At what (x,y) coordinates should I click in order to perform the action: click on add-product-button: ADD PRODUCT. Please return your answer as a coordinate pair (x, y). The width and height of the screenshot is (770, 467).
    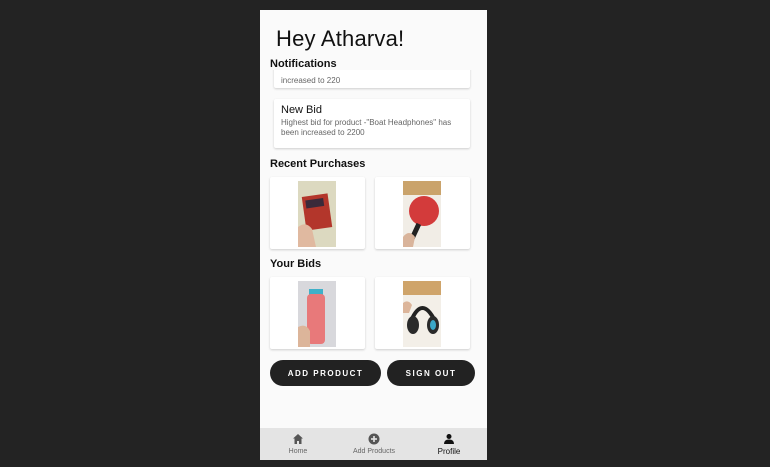
    Looking at the image, I should click on (325, 373).